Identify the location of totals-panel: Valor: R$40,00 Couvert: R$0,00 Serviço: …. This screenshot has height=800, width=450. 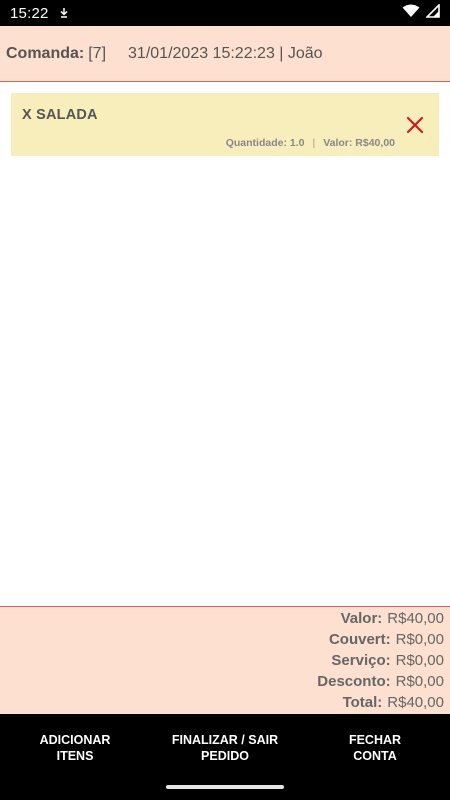
(225, 660).